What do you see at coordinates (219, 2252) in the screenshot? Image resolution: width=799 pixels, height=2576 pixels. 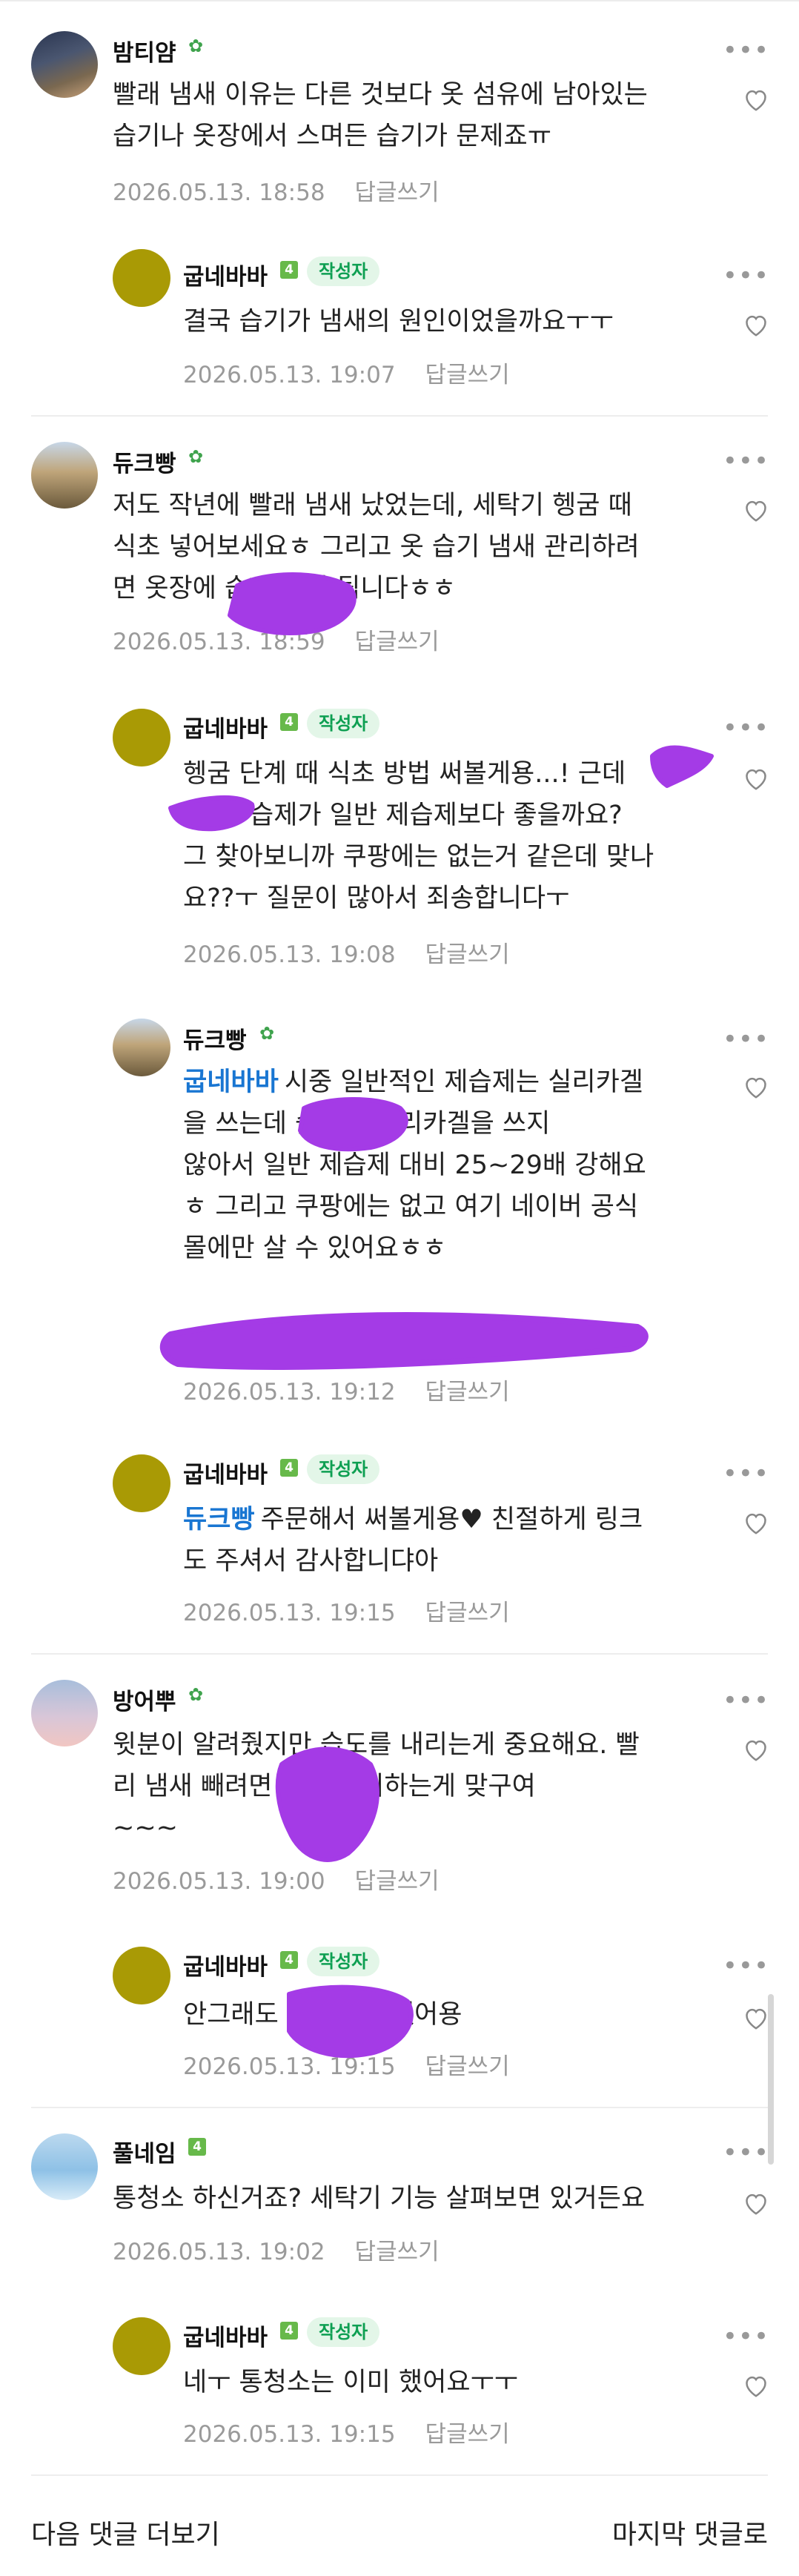 I see `comment-date: 2026.05.13. 19:02` at bounding box center [219, 2252].